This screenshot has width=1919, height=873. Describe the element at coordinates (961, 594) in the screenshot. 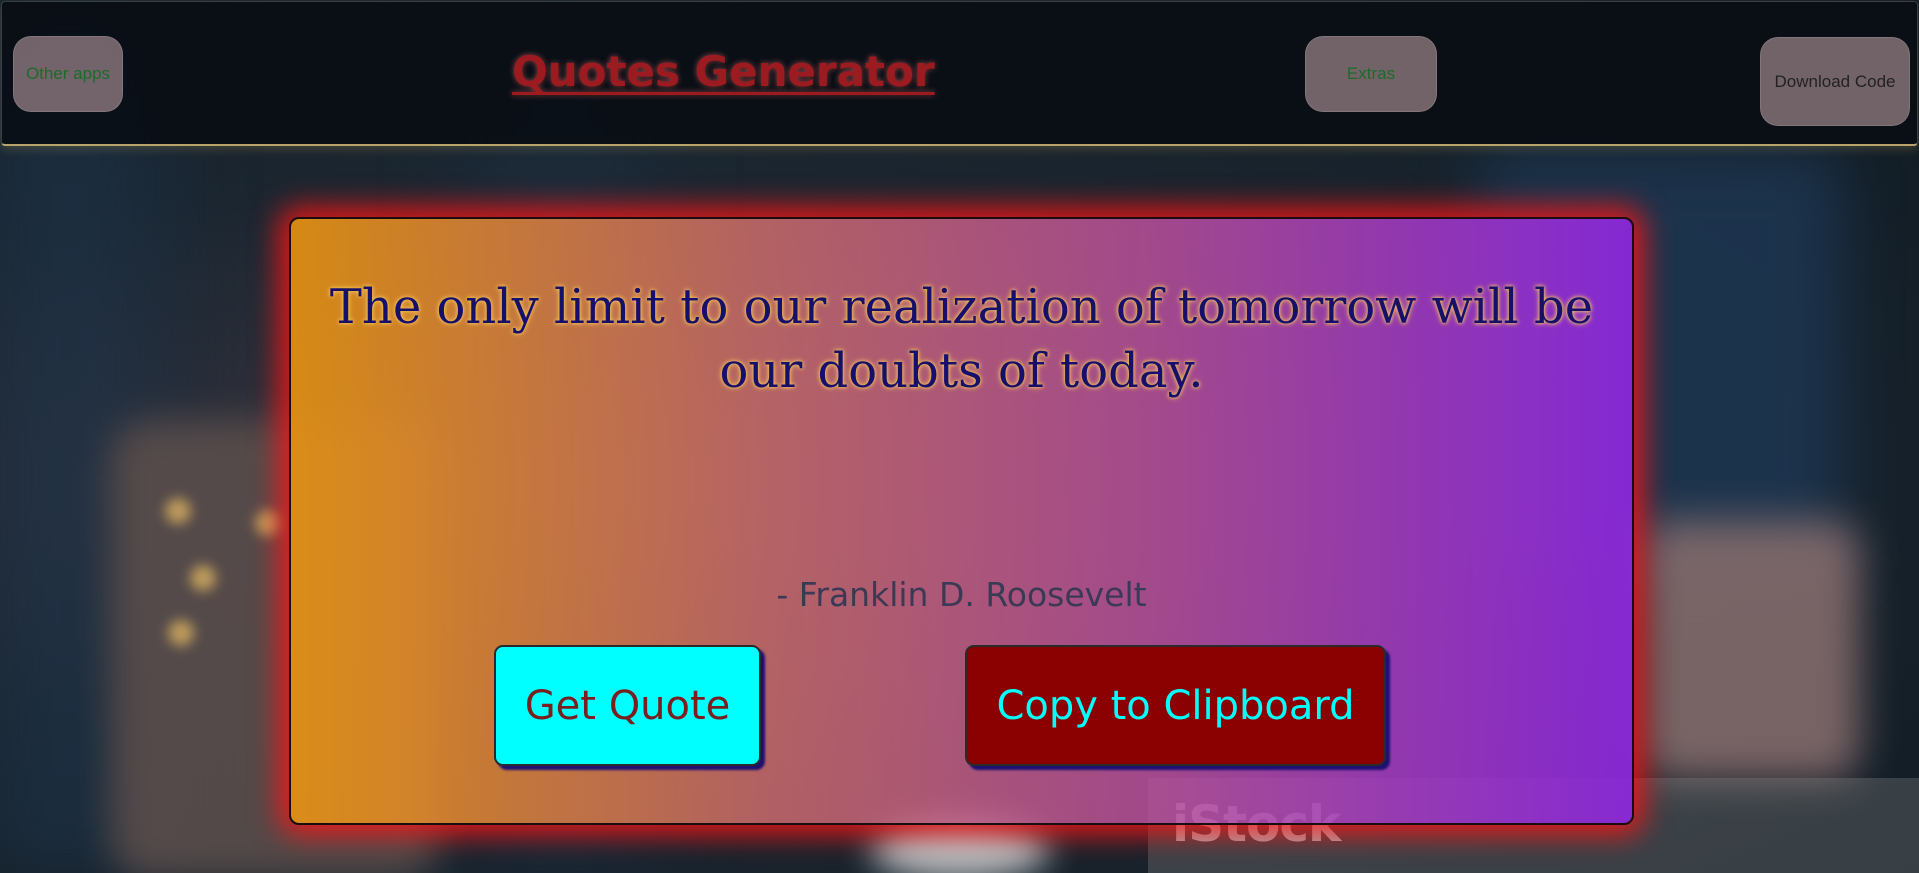

I see `quote-author: - Franklin D. Roosevelt` at that location.